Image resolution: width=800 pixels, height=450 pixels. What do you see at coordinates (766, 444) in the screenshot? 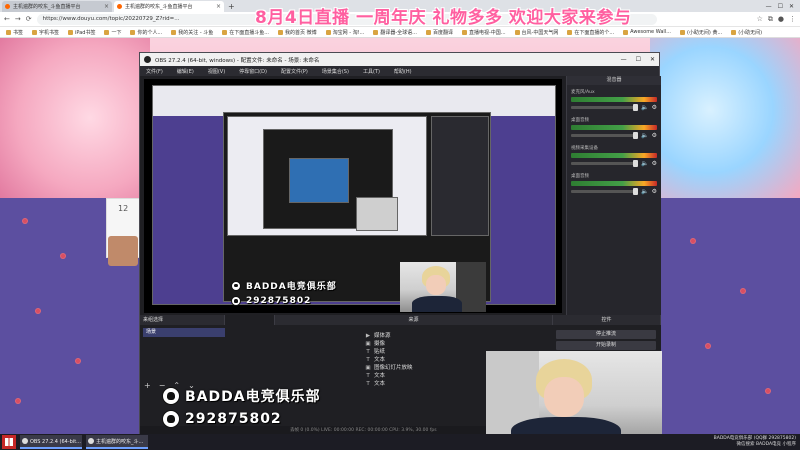
I see `tray-line-2: 微信搜索 BADDA电竞 小程序` at bounding box center [766, 444].